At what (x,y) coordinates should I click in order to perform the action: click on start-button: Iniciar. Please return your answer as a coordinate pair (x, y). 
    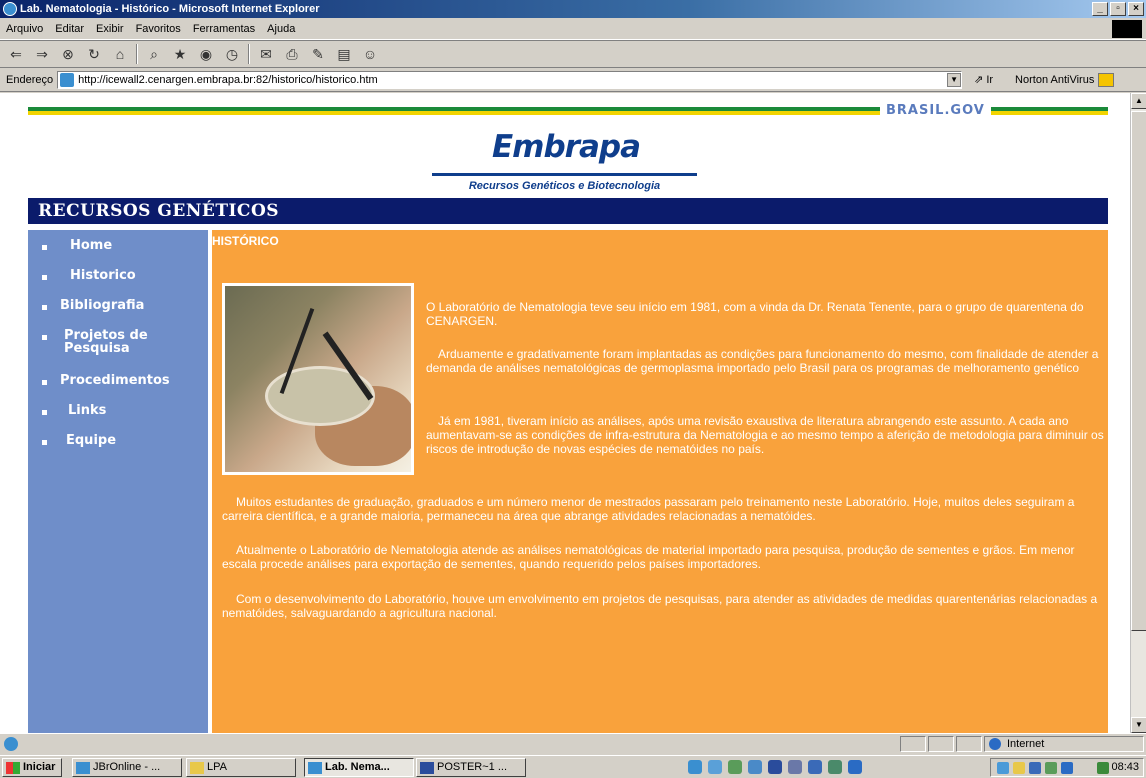
    Looking at the image, I should click on (32, 767).